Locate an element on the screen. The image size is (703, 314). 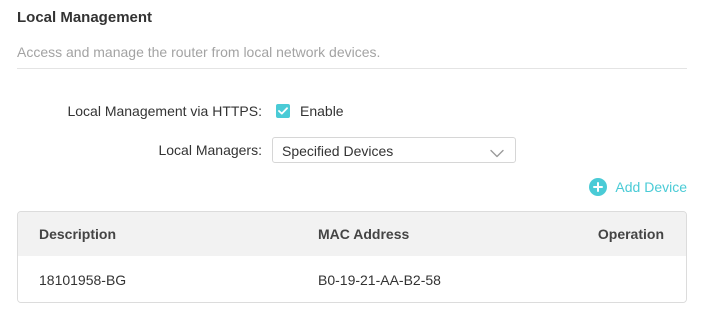
enable-label: Enable is located at coordinates (322, 111).